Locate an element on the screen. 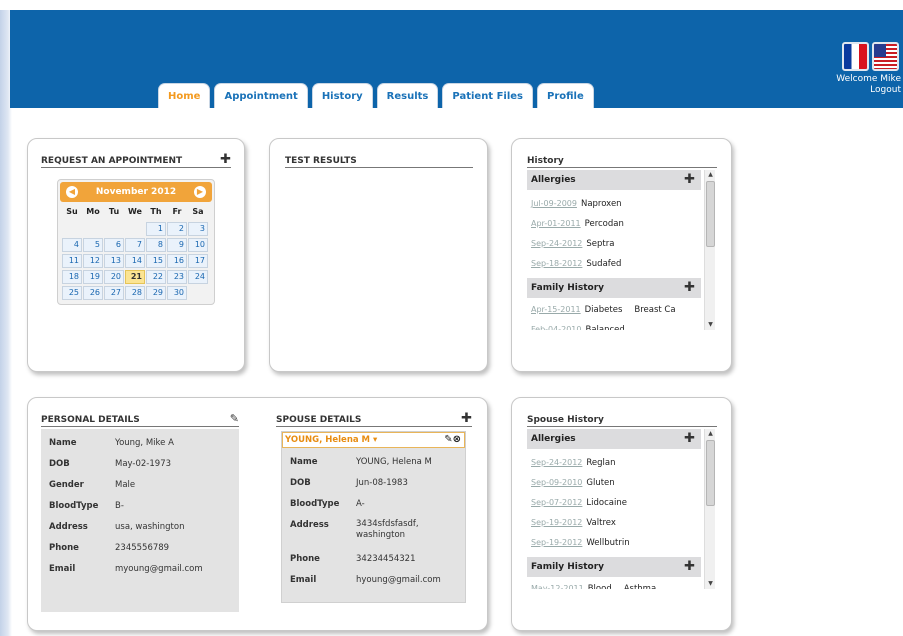 The height and width of the screenshot is (636, 903). add-spouse-button: ✚ is located at coordinates (466, 418).